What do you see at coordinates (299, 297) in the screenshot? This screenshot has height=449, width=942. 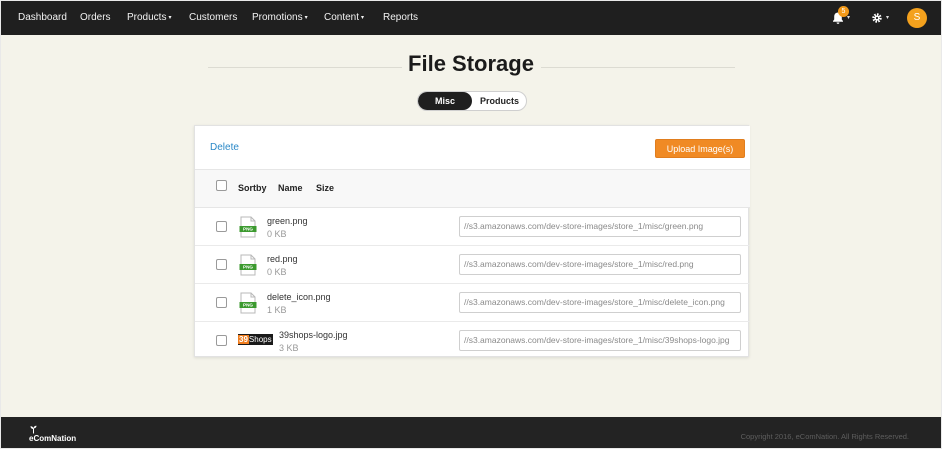 I see `file-name: delete_icon.png` at bounding box center [299, 297].